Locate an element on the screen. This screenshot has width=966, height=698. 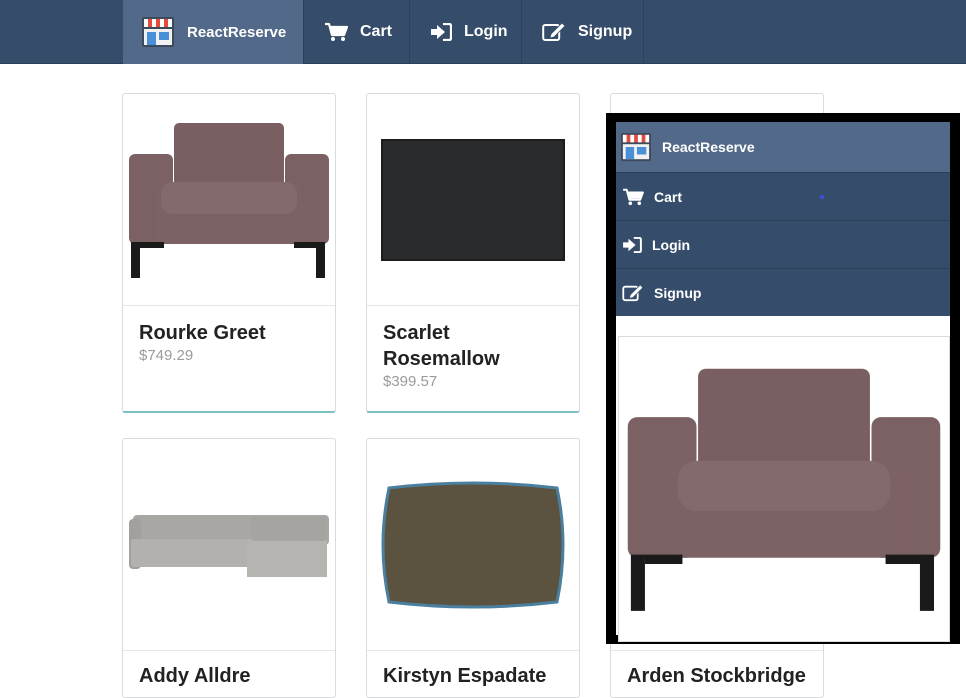
nav-menu: ReactReserve Cart Login Signup is located at coordinates (383, 32).